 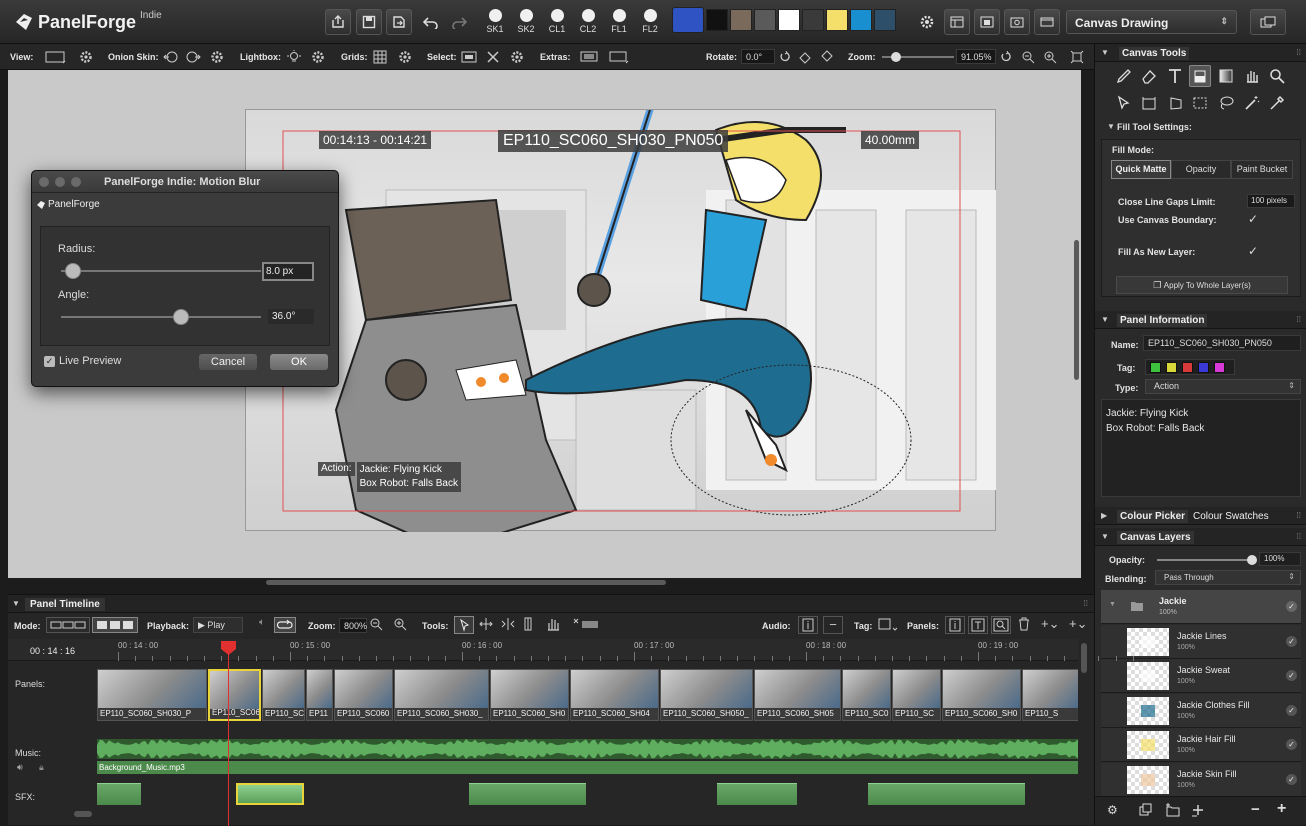 I want to click on panel-thumbnail: EP110_S, so click(x=1050, y=695).